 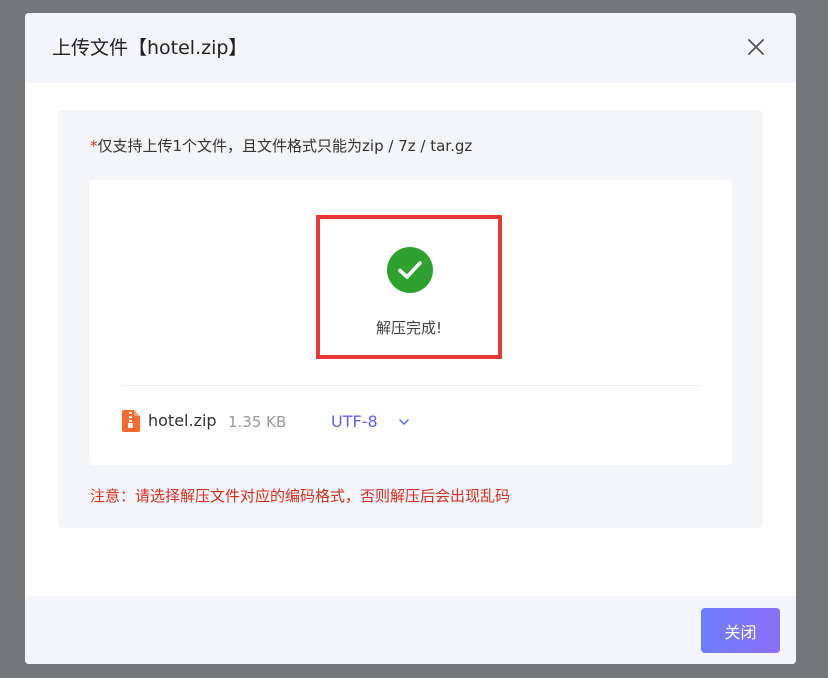 I want to click on zip-file-icon, so click(x=131, y=421).